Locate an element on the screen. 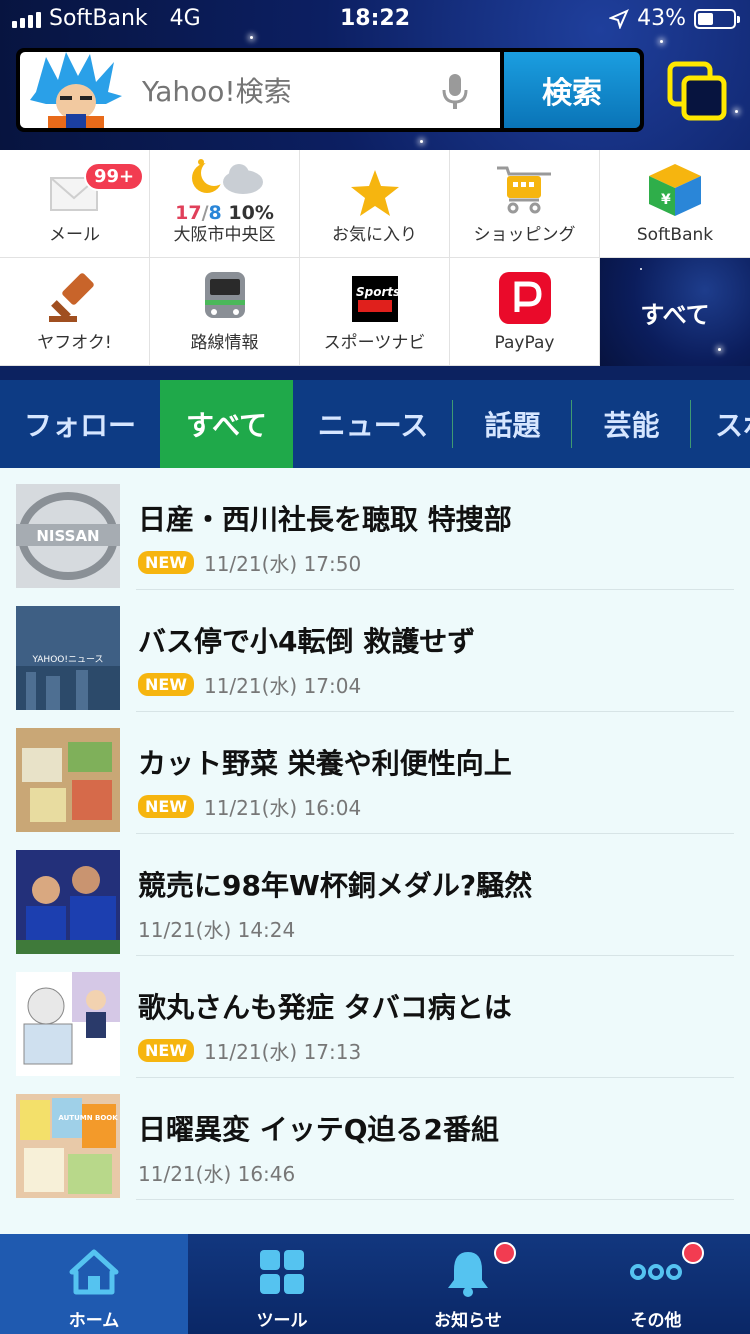 The image size is (750, 1334). tool-auction: ヤフオク! is located at coordinates (75, 312).